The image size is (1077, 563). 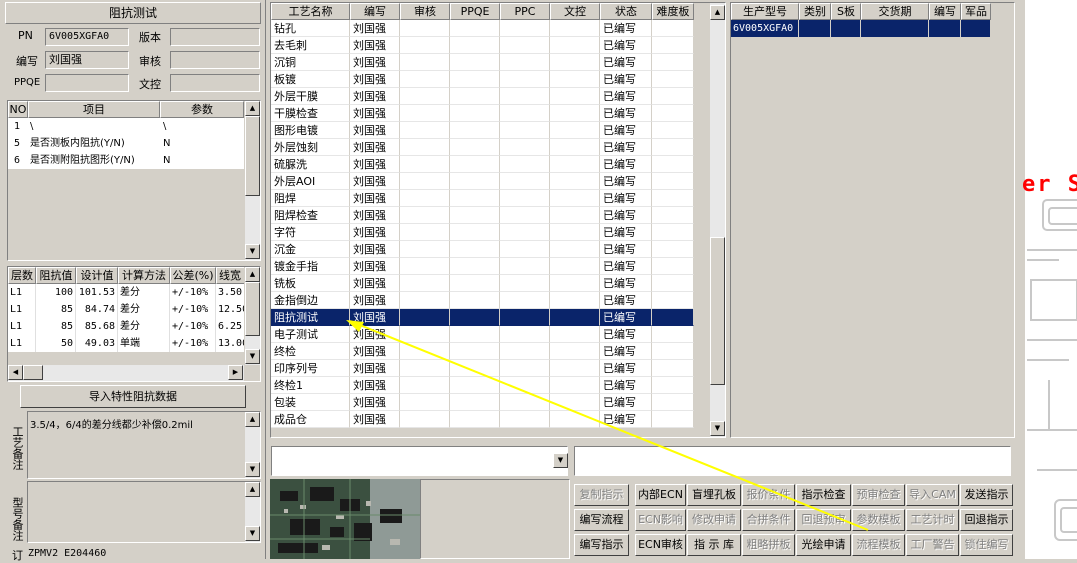 I want to click on button-row2-7: 回退指示, so click(x=986, y=520).